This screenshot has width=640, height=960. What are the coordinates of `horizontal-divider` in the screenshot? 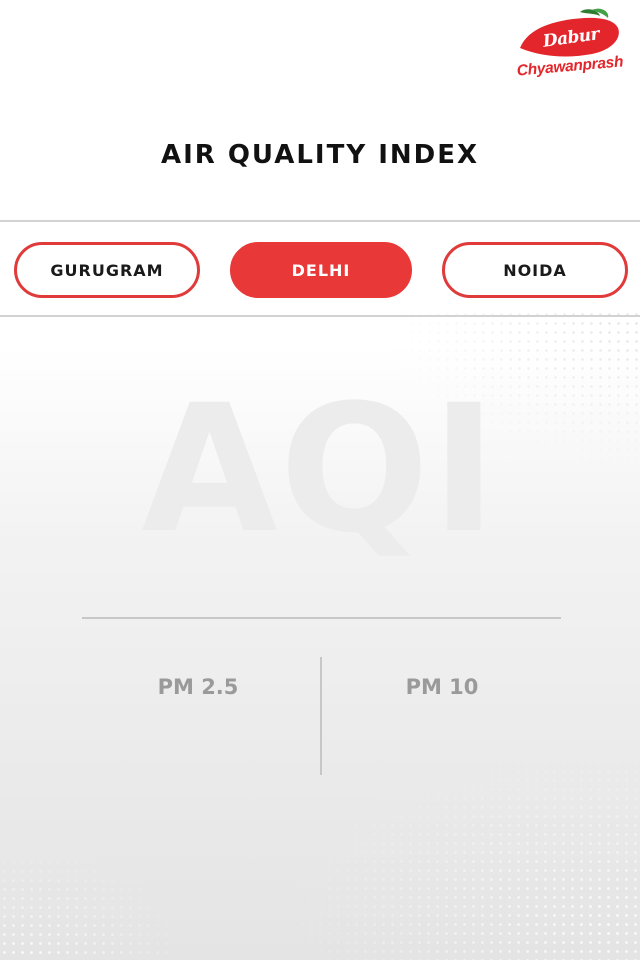 It's located at (321, 618).